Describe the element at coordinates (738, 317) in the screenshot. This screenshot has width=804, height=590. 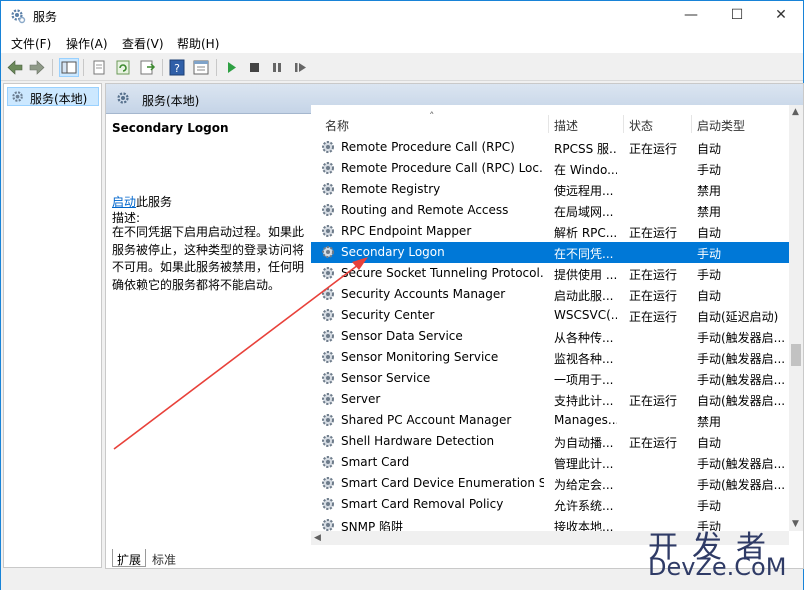
I see `service-startup-type: 自动(延迟启动)` at that location.